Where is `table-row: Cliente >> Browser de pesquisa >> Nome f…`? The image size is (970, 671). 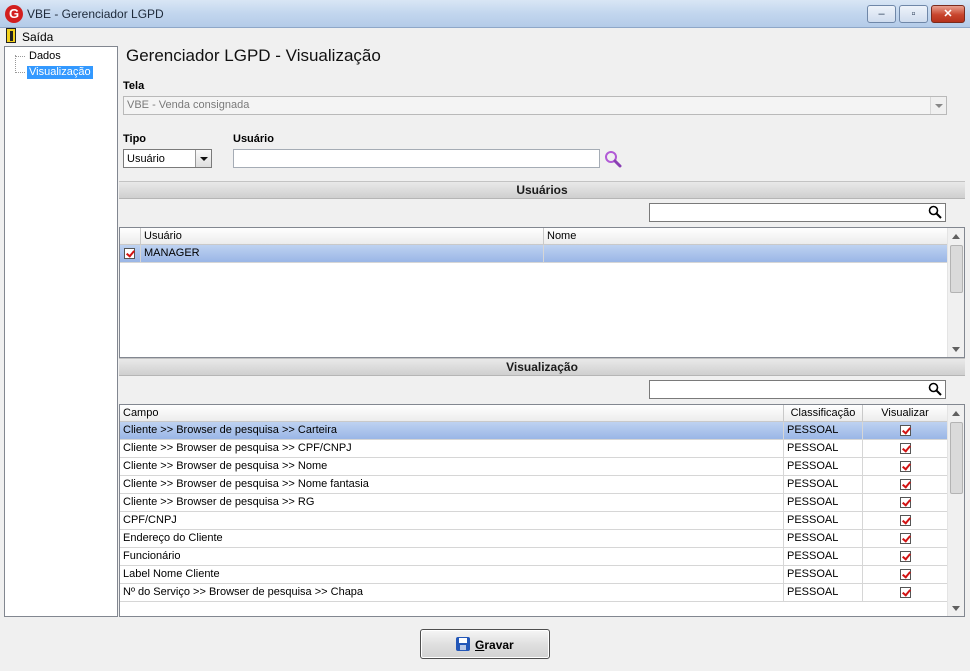 table-row: Cliente >> Browser de pesquisa >> Nome f… is located at coordinates (534, 485).